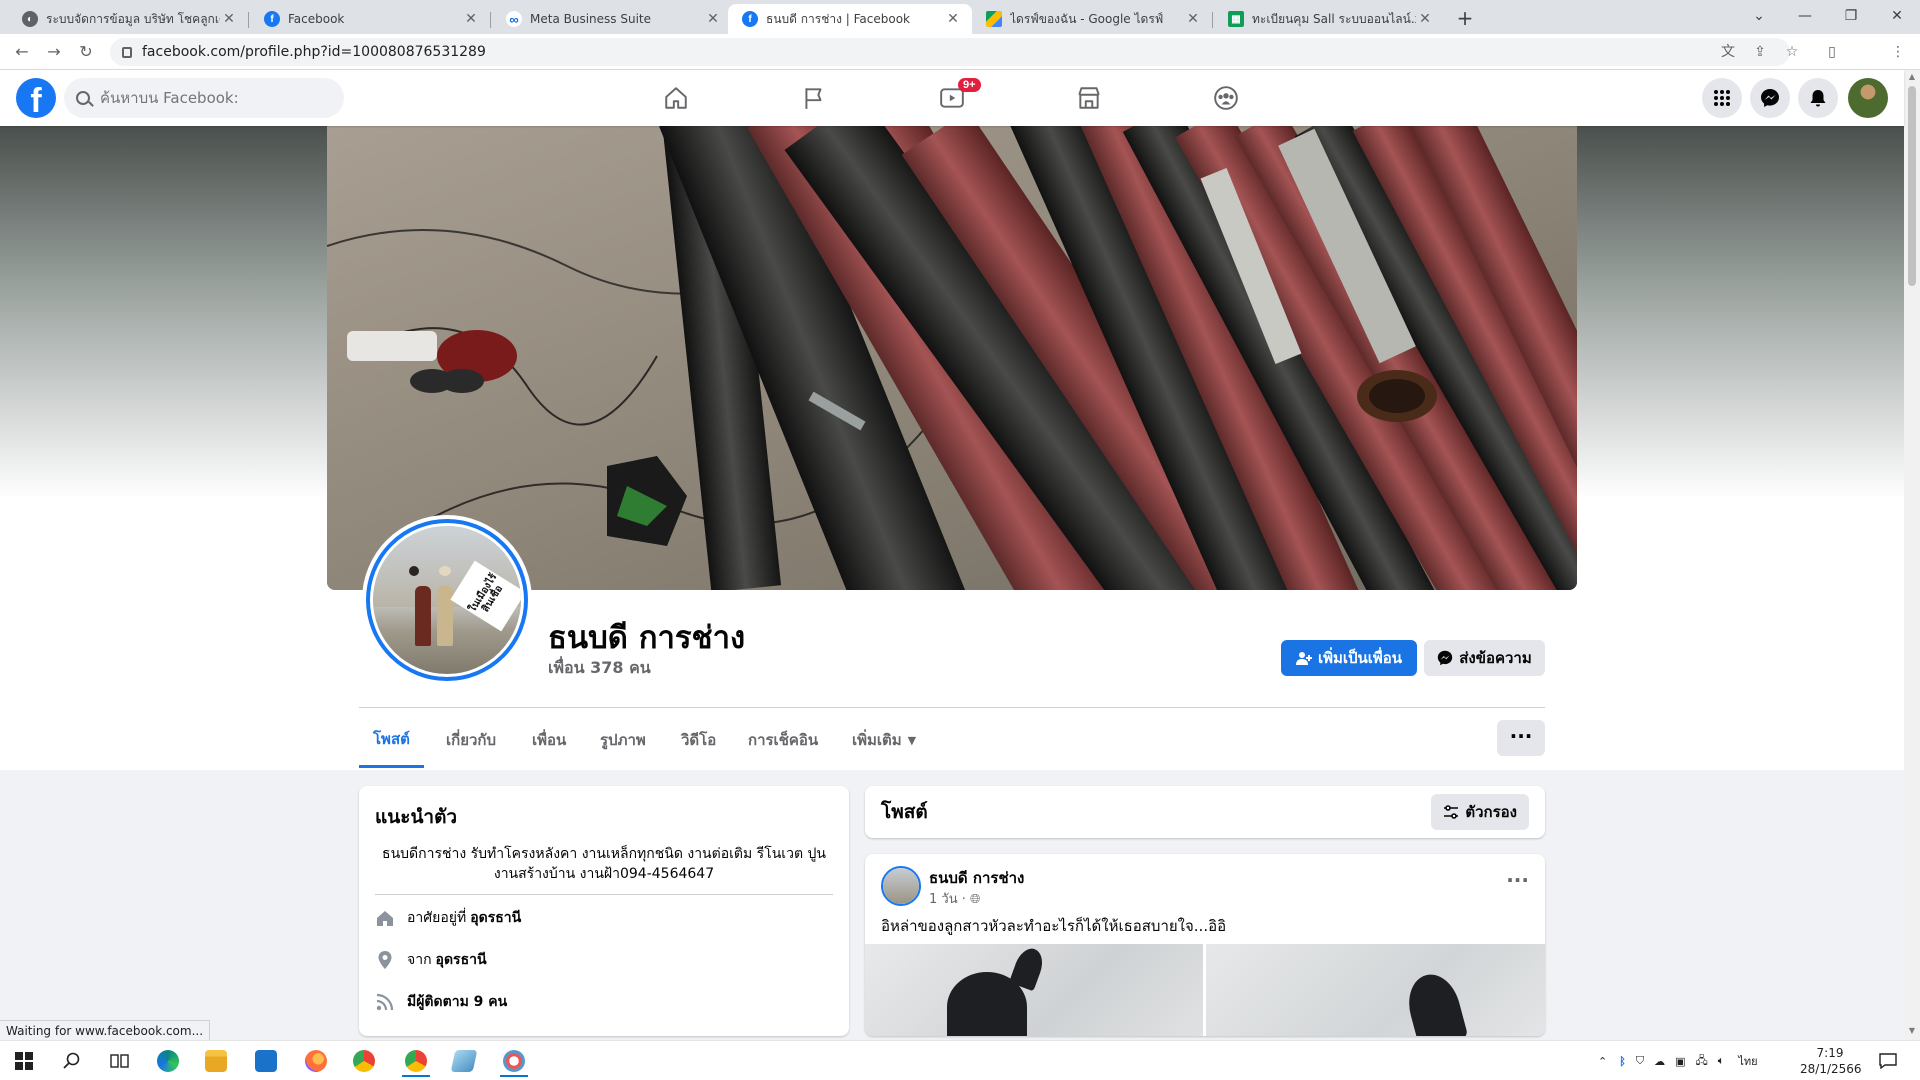 Image resolution: width=1920 pixels, height=1080 pixels. I want to click on scroll-down-icon: ▼, so click(1912, 1030).